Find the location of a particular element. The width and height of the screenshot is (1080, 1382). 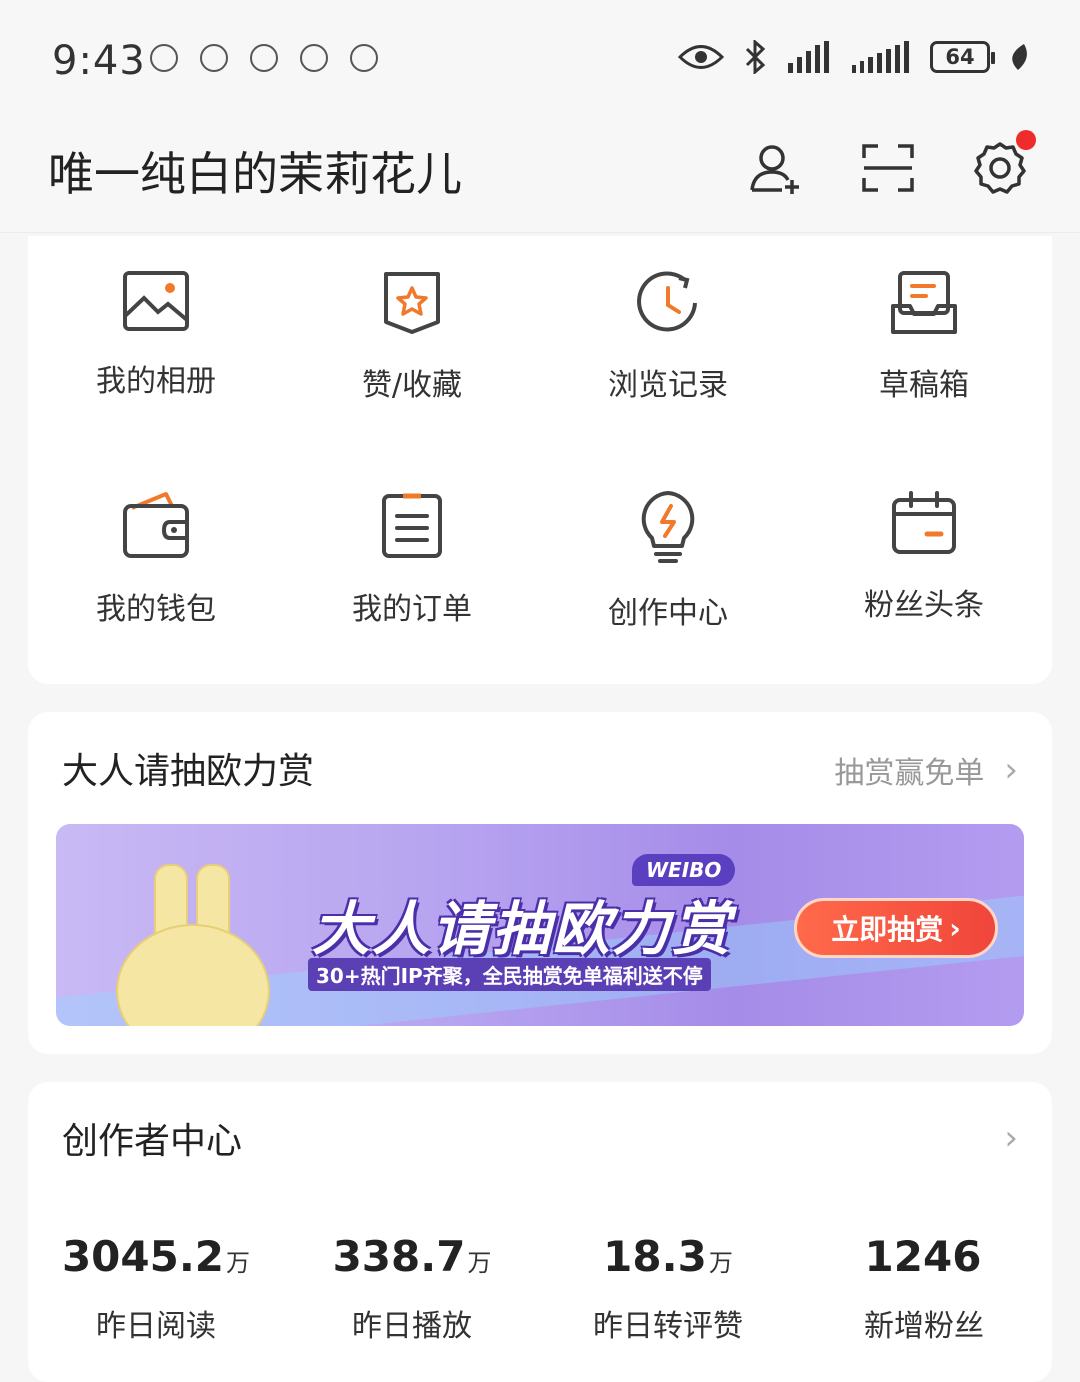

stat-value: 18.3万 is located at coordinates (668, 1256).